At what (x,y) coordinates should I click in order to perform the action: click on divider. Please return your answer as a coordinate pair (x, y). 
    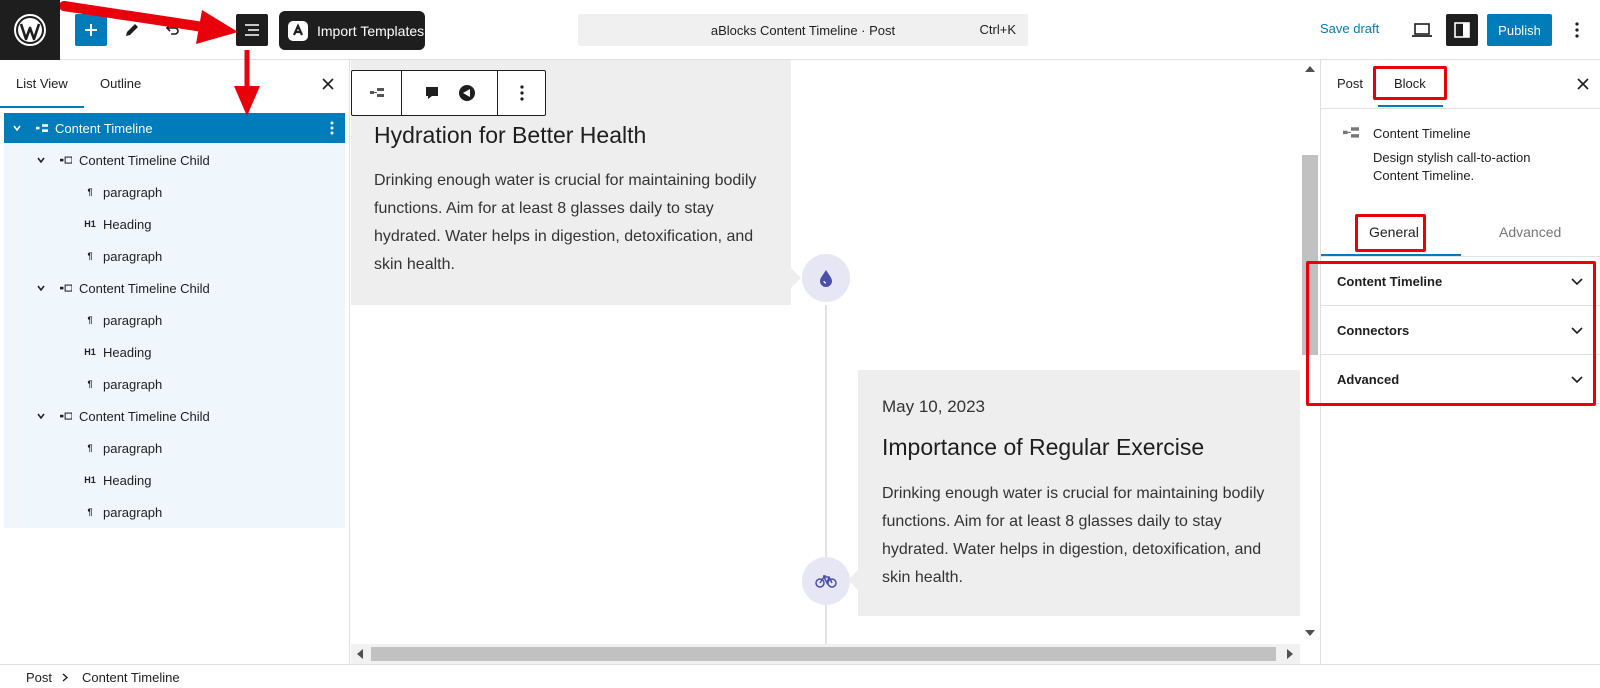
    Looking at the image, I should click on (1460, 108).